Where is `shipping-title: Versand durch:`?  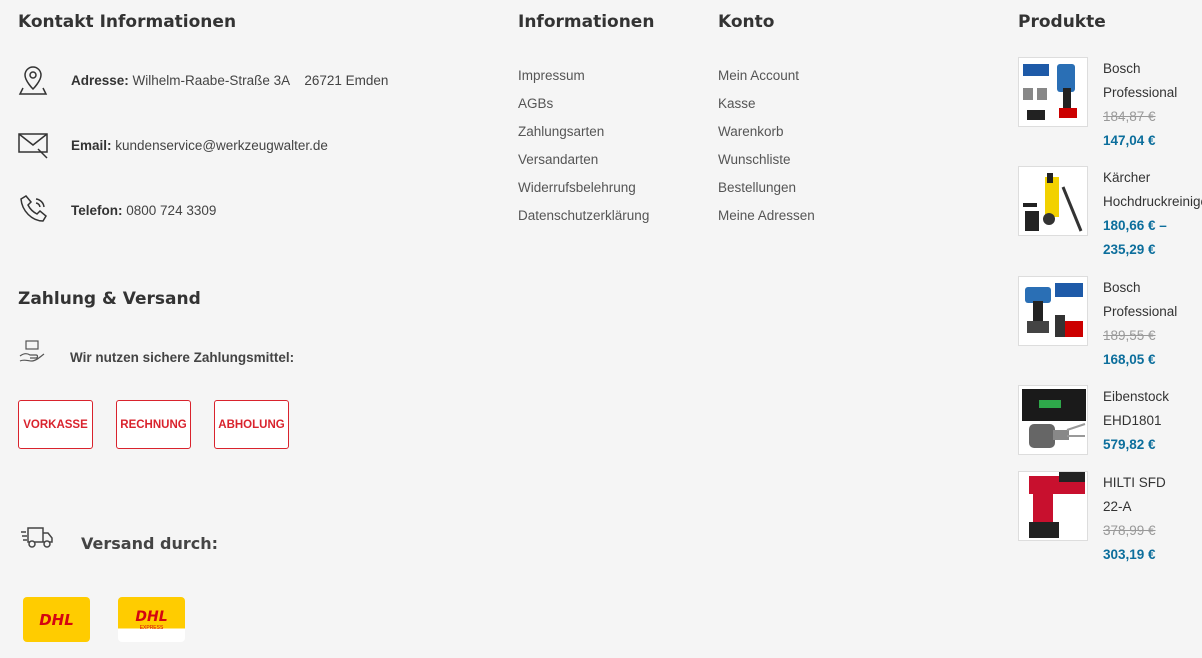 shipping-title: Versand durch: is located at coordinates (149, 543).